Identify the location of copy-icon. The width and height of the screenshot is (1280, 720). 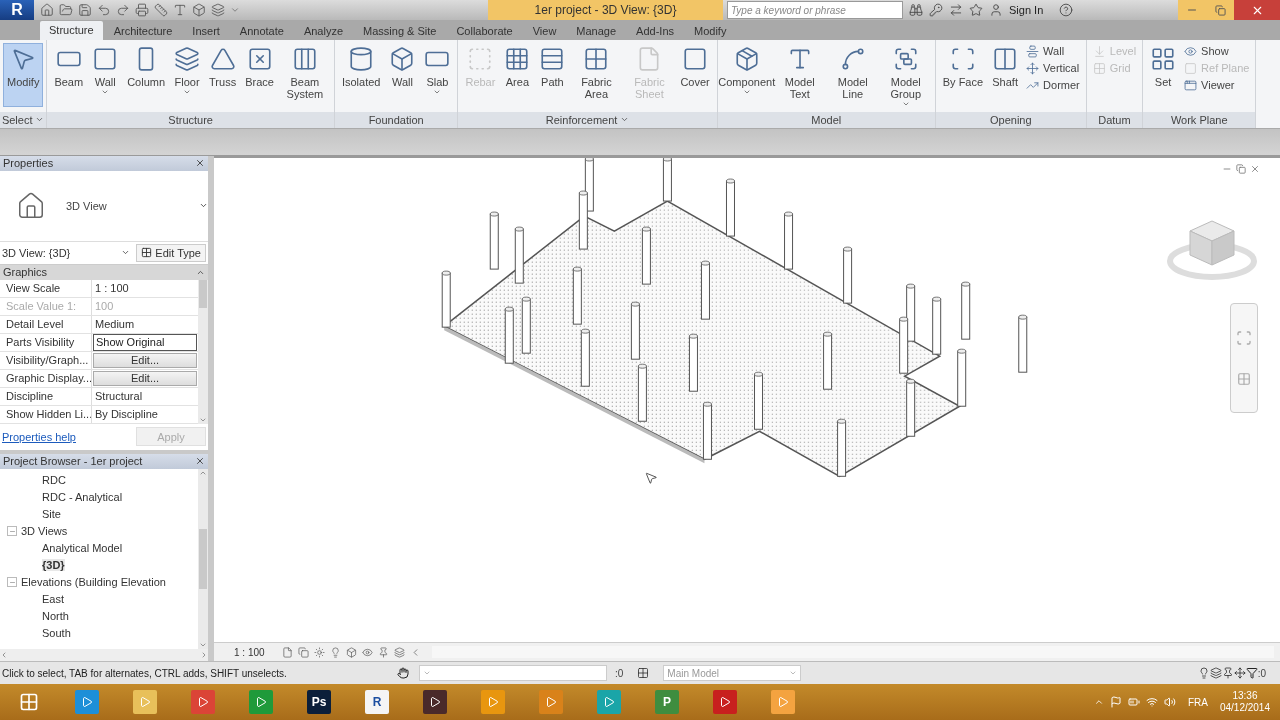
(303, 652).